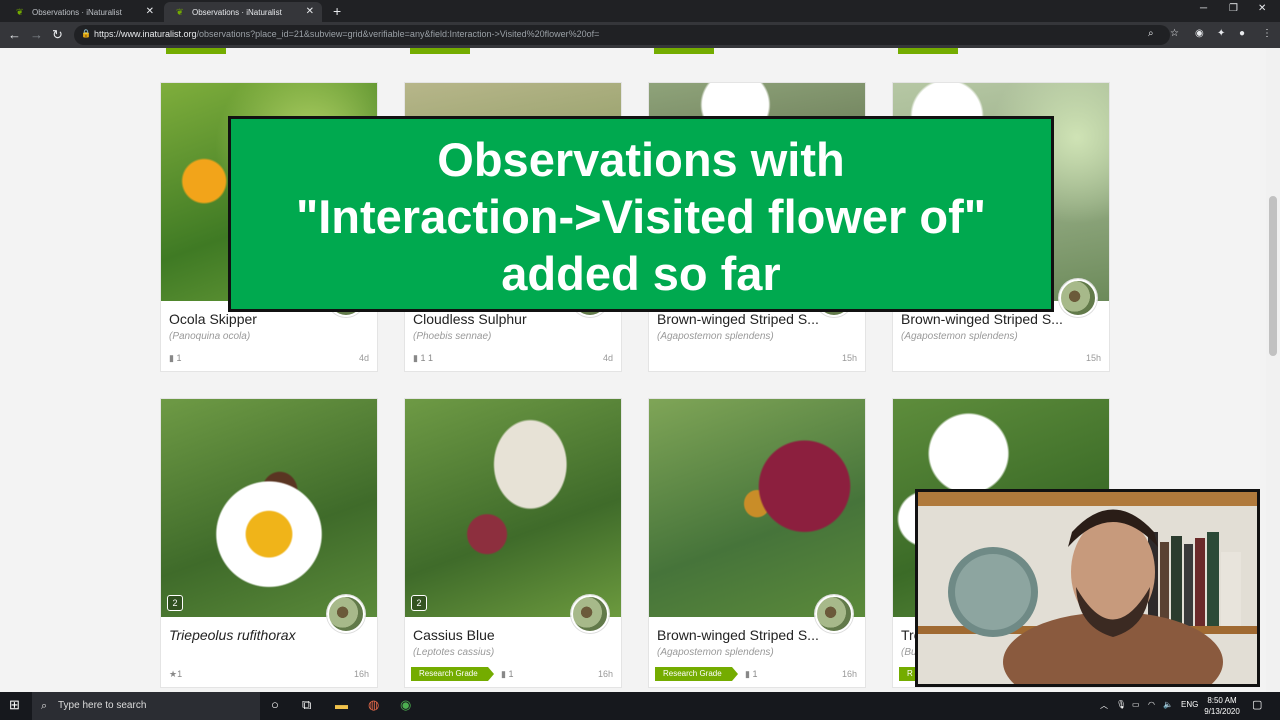 The height and width of the screenshot is (720, 1280). I want to click on star-icon: ★, so click(173, 674).